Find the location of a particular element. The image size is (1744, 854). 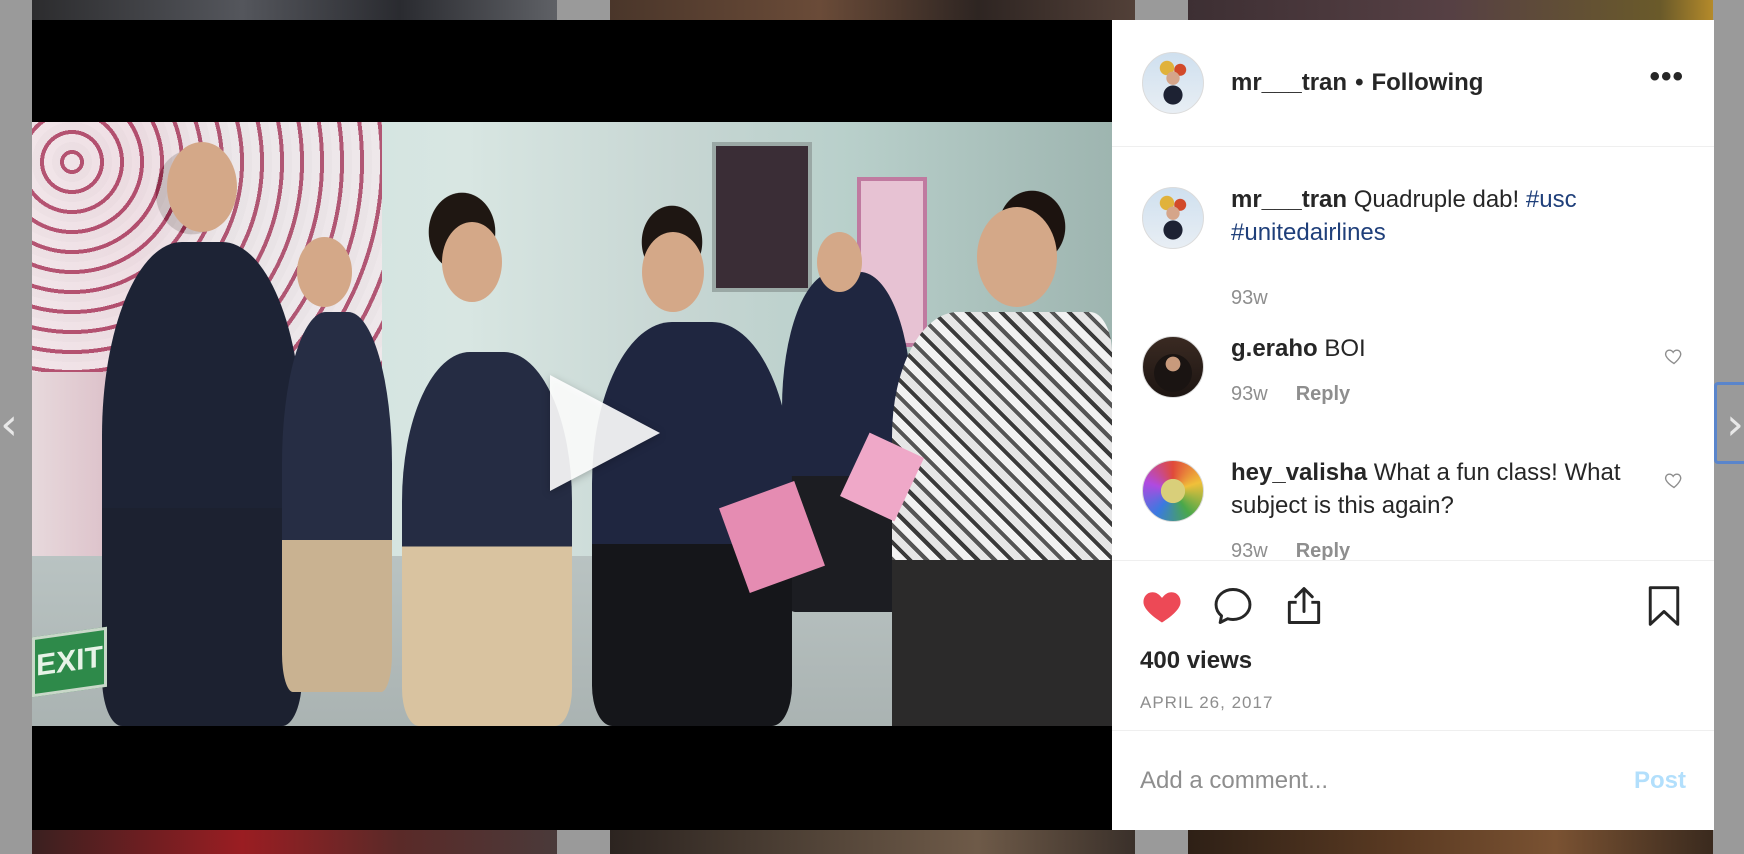

previous-post-chevron-icon: ‹ is located at coordinates (12, 425).